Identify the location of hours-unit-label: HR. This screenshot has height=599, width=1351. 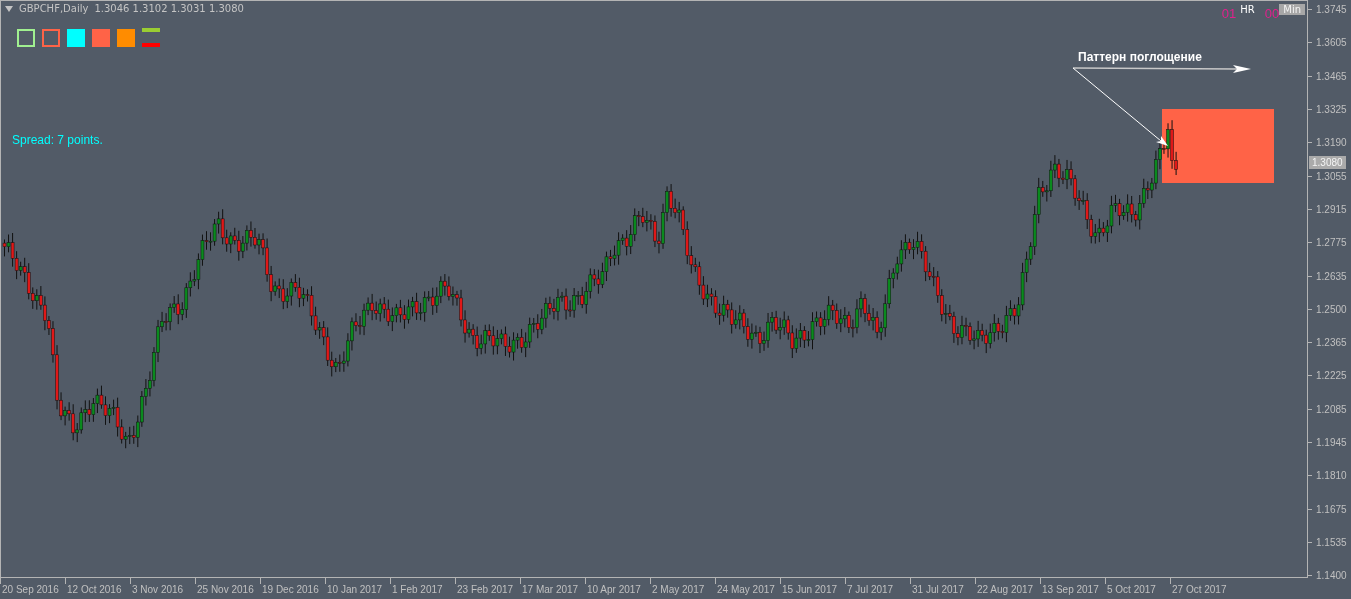
(1247, 9).